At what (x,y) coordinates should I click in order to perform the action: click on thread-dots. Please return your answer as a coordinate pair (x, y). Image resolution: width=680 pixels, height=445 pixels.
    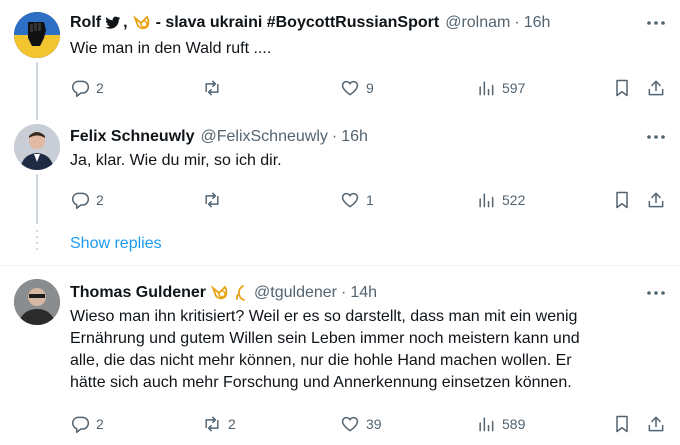
    Looking at the image, I should click on (37, 242).